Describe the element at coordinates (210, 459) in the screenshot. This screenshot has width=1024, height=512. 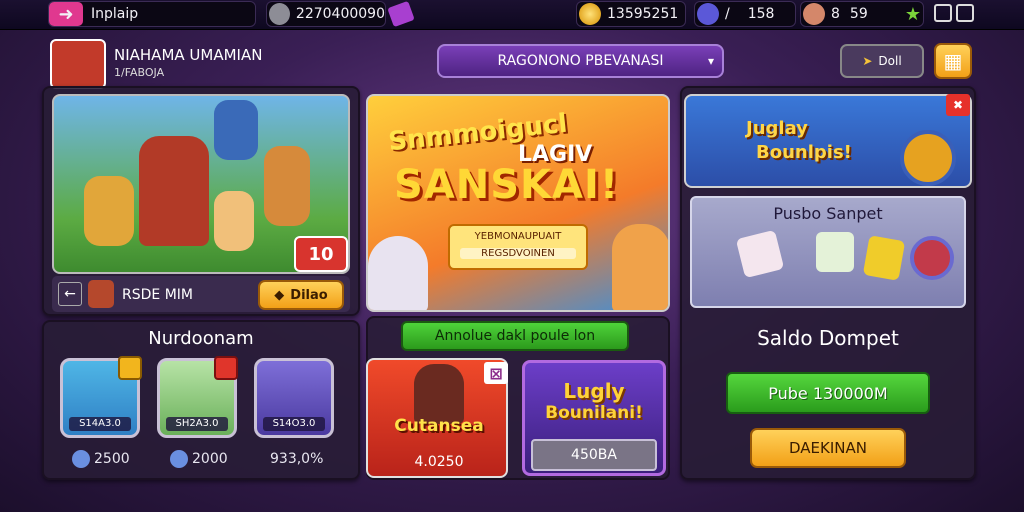
I see `item-value-2: 2000` at that location.